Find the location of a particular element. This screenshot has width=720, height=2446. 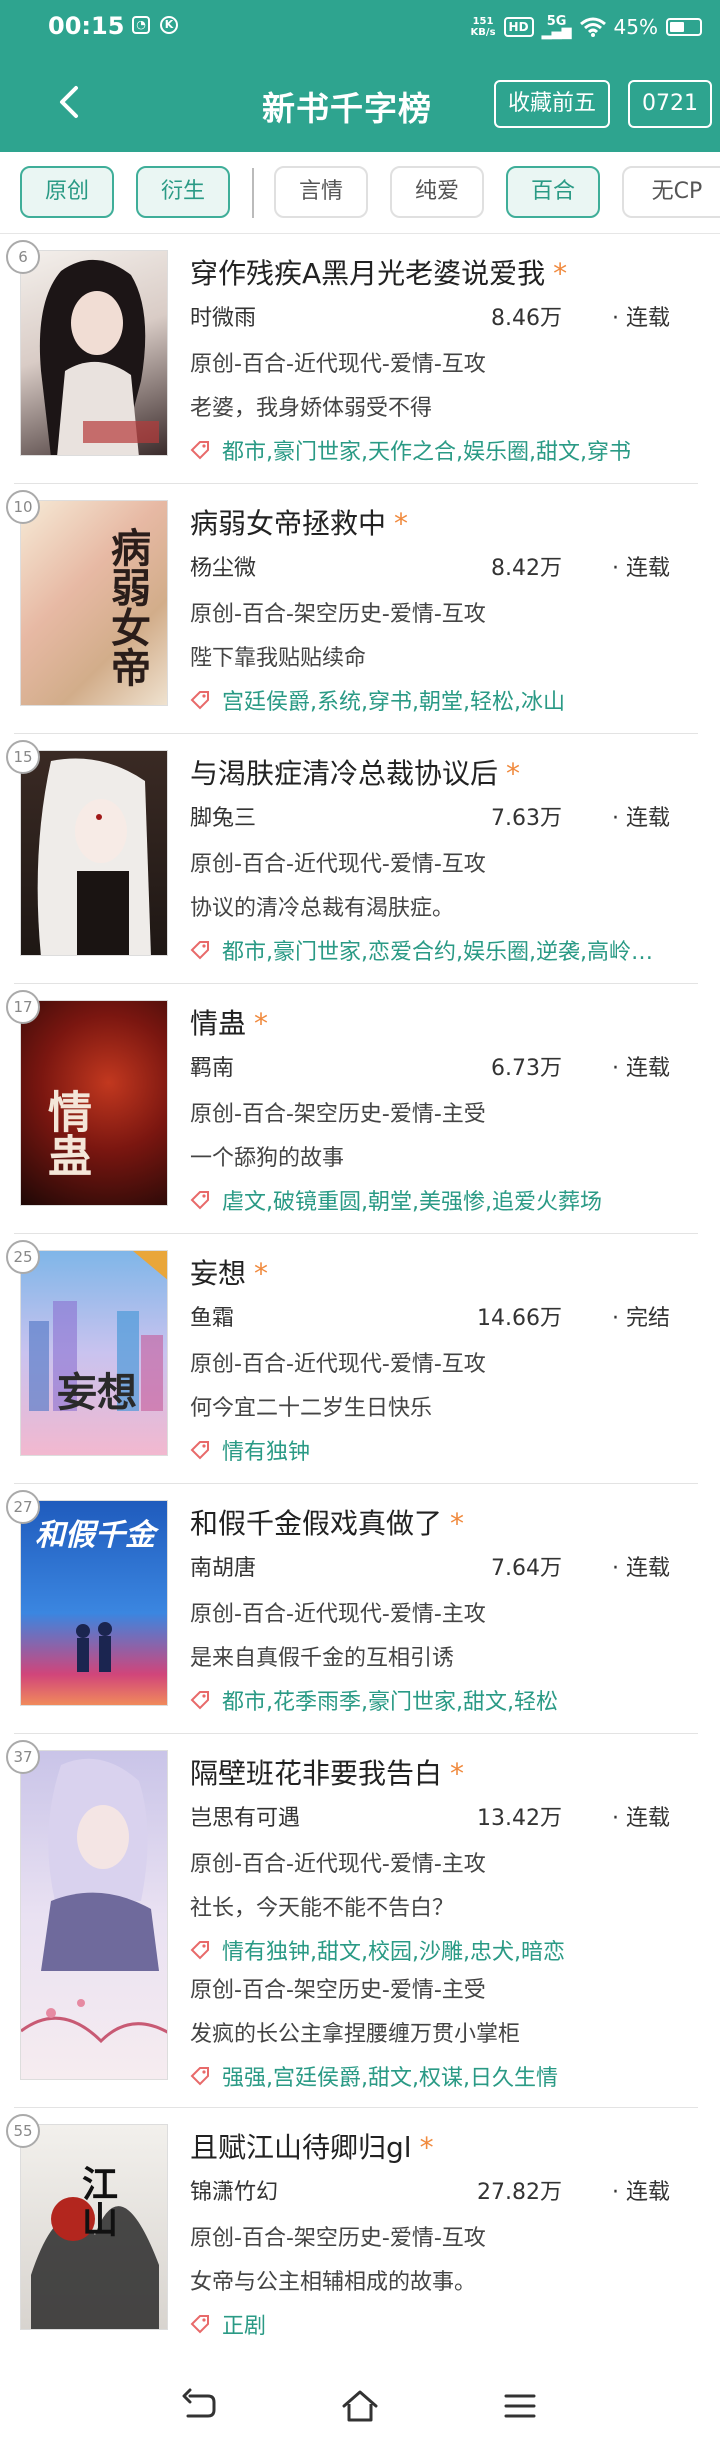

book-author: 时微雨 is located at coordinates (223, 316).